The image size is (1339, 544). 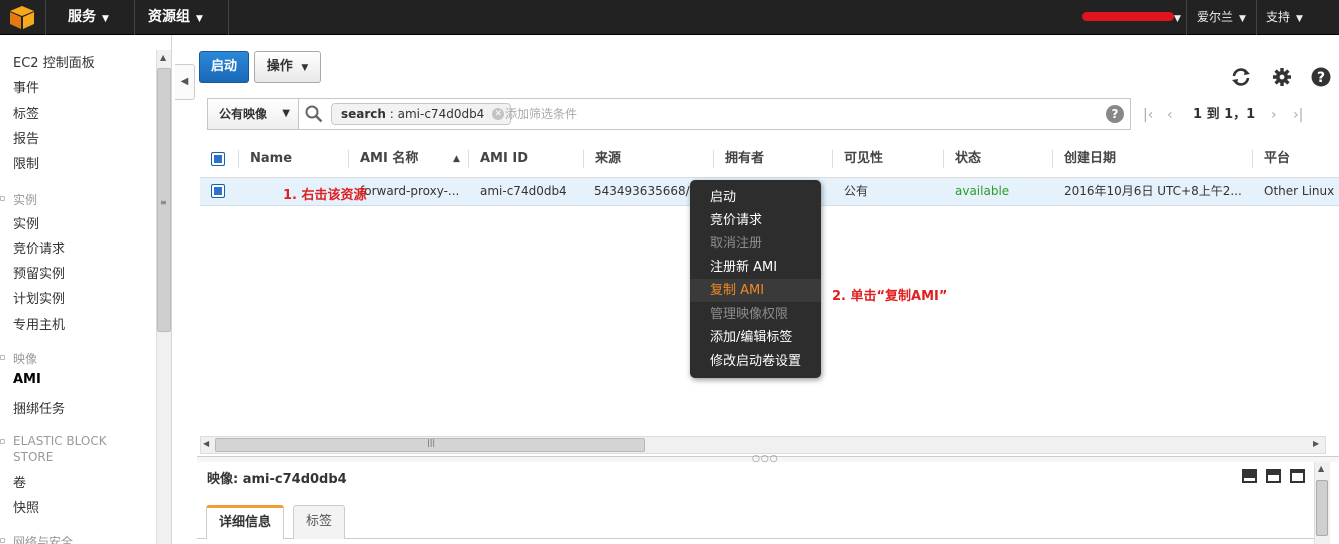 What do you see at coordinates (39, 247) in the screenshot?
I see `sidebar-item-spot-requests: 竞价请求` at bounding box center [39, 247].